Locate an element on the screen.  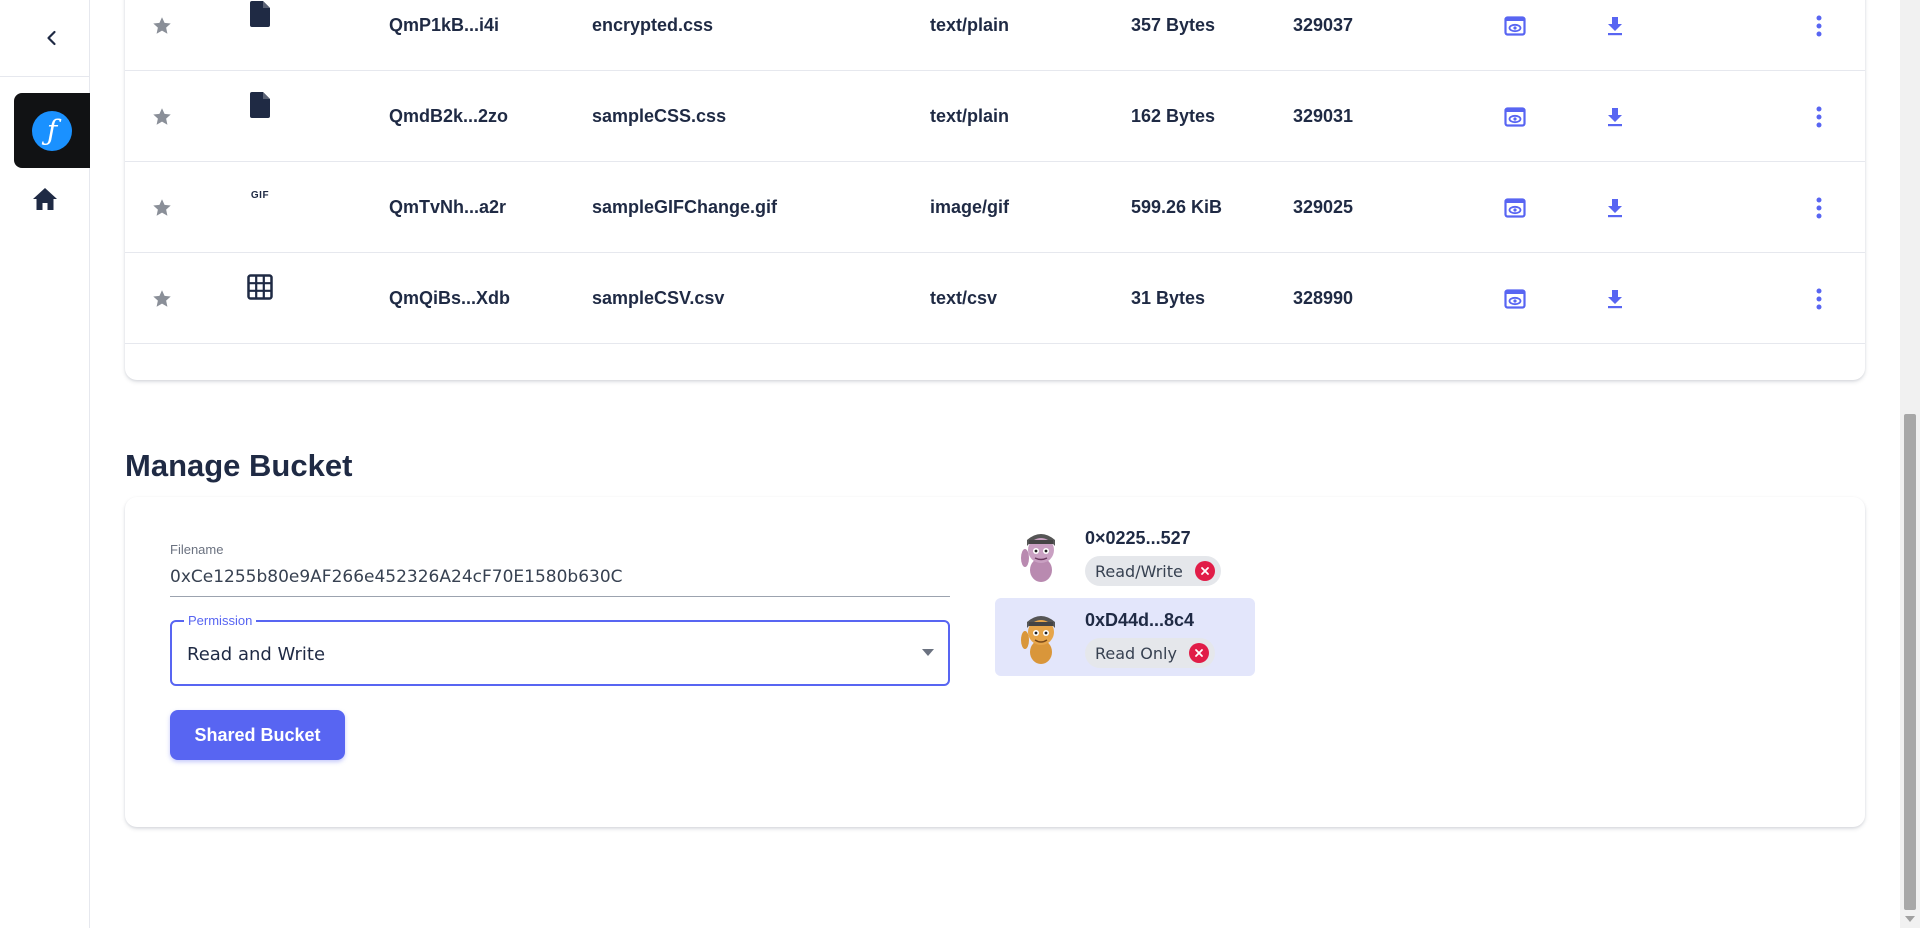
file-id: 329025 is located at coordinates (1323, 207).